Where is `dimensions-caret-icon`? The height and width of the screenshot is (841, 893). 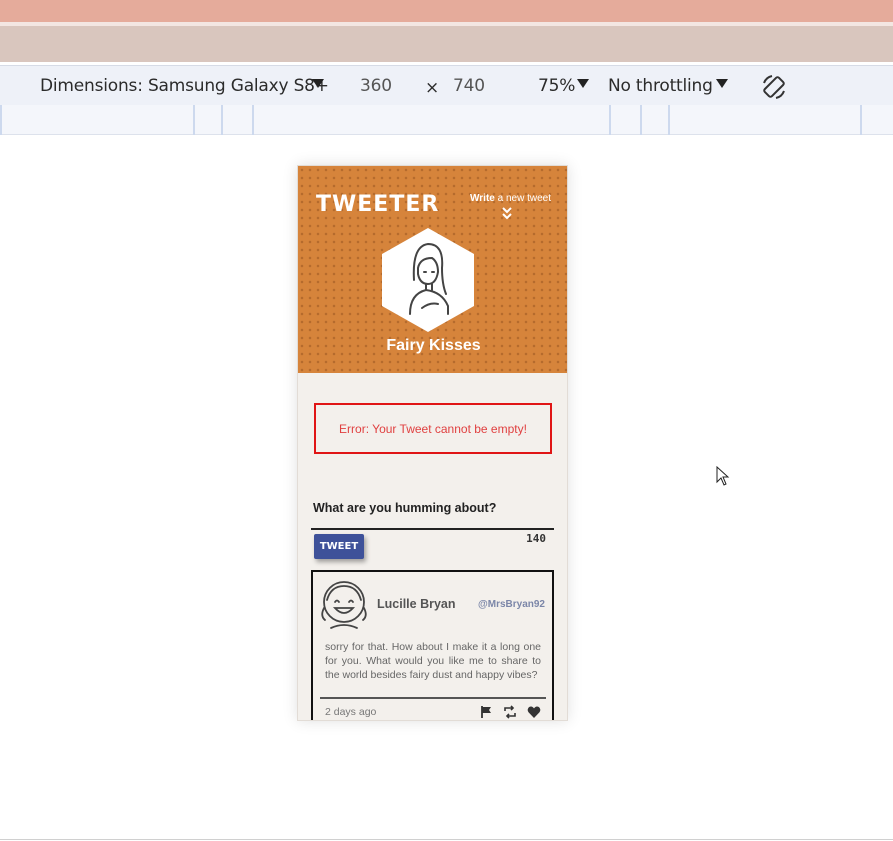 dimensions-caret-icon is located at coordinates (318, 83).